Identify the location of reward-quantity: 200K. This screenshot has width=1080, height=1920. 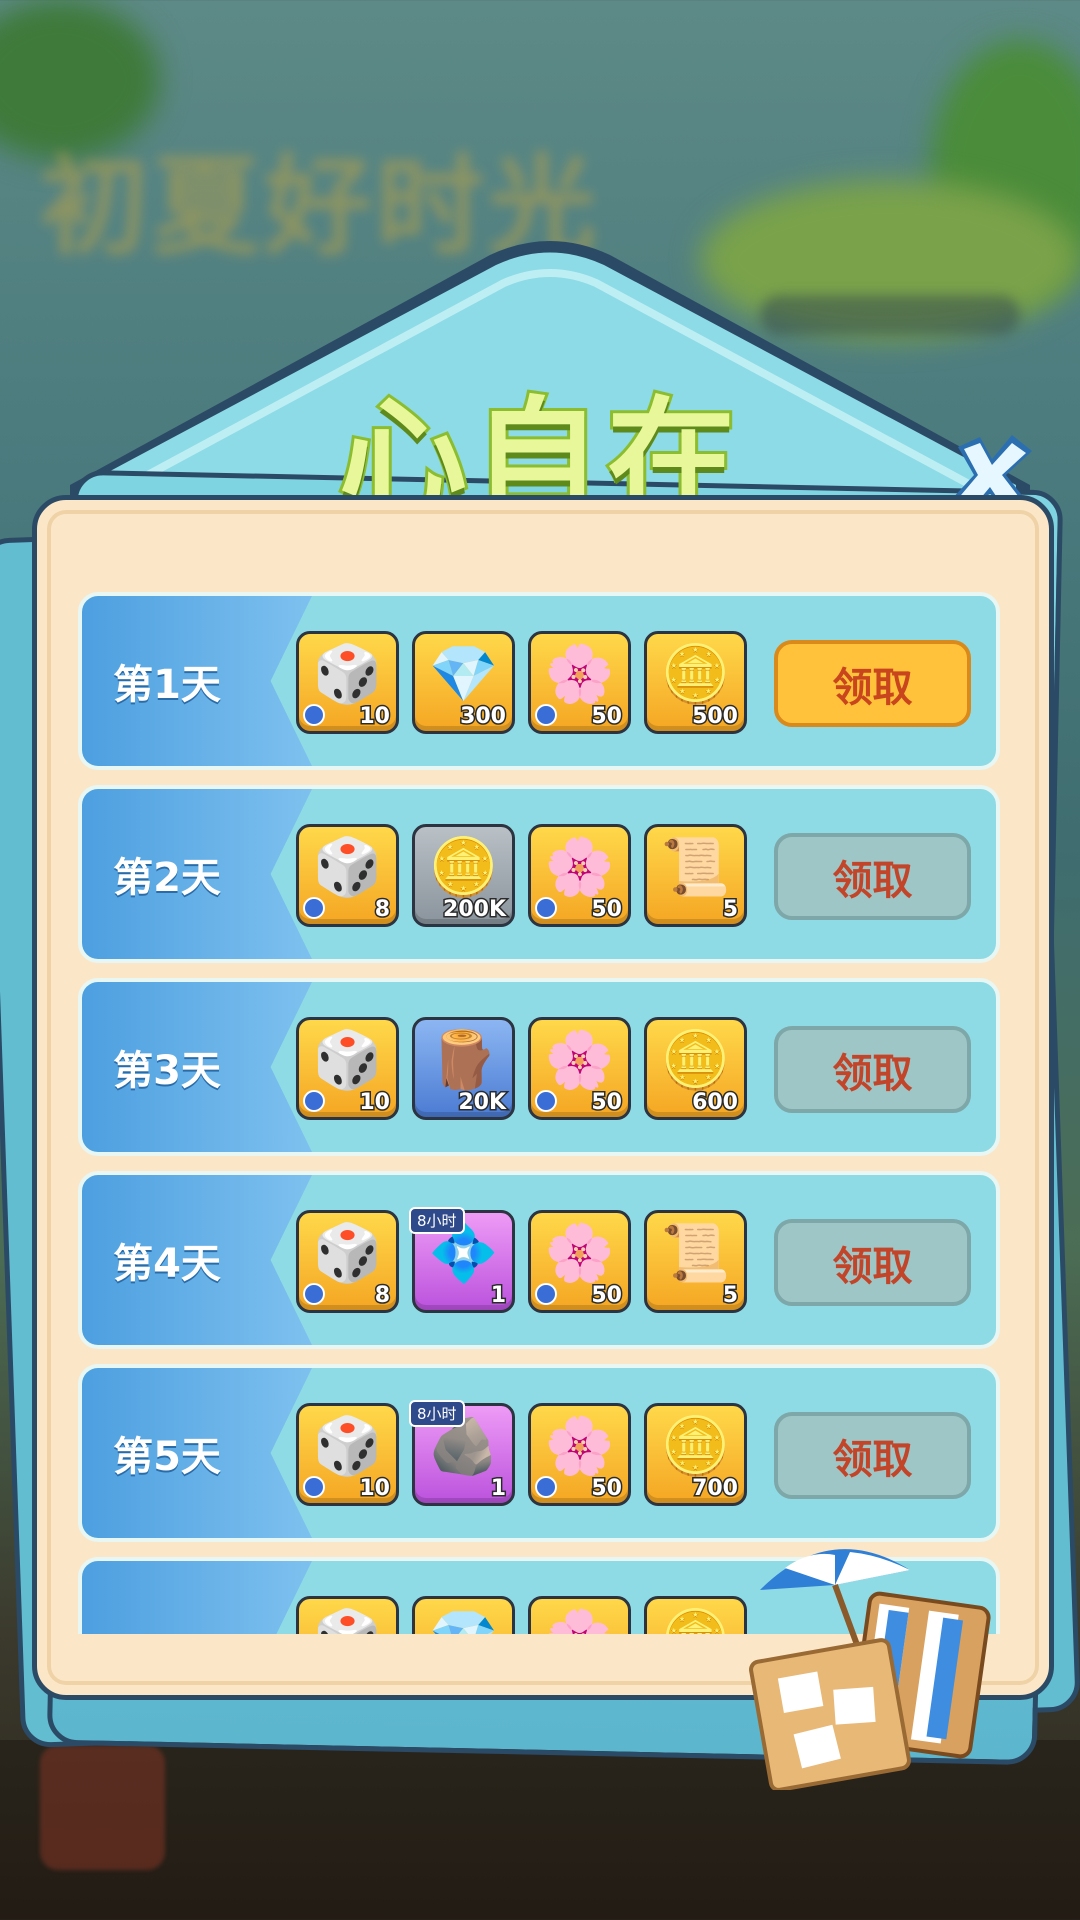
(475, 910).